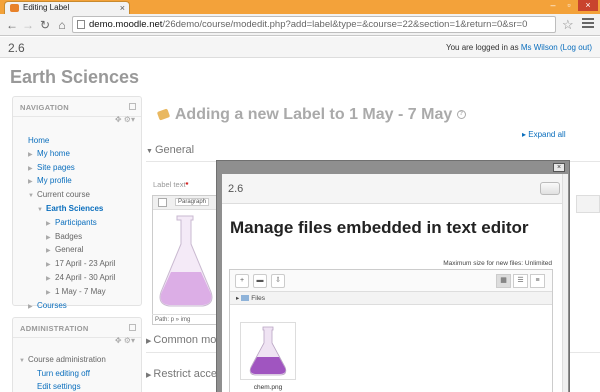 The image size is (600, 392). I want to click on admin-item-label: Edit settings, so click(59, 386).